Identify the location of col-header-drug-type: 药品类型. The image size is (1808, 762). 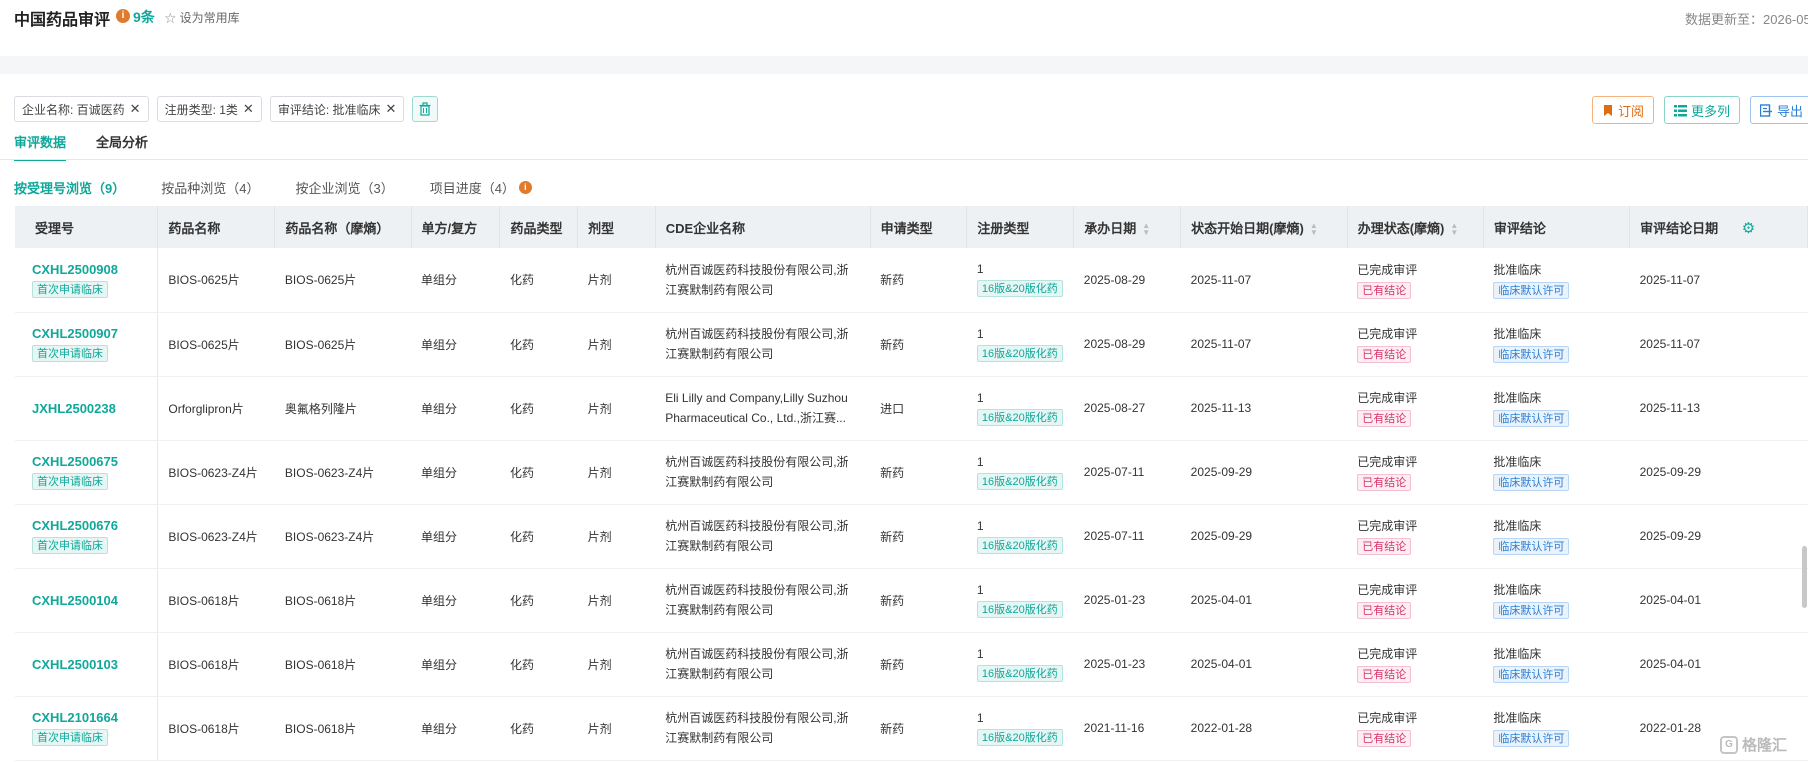
(539, 227).